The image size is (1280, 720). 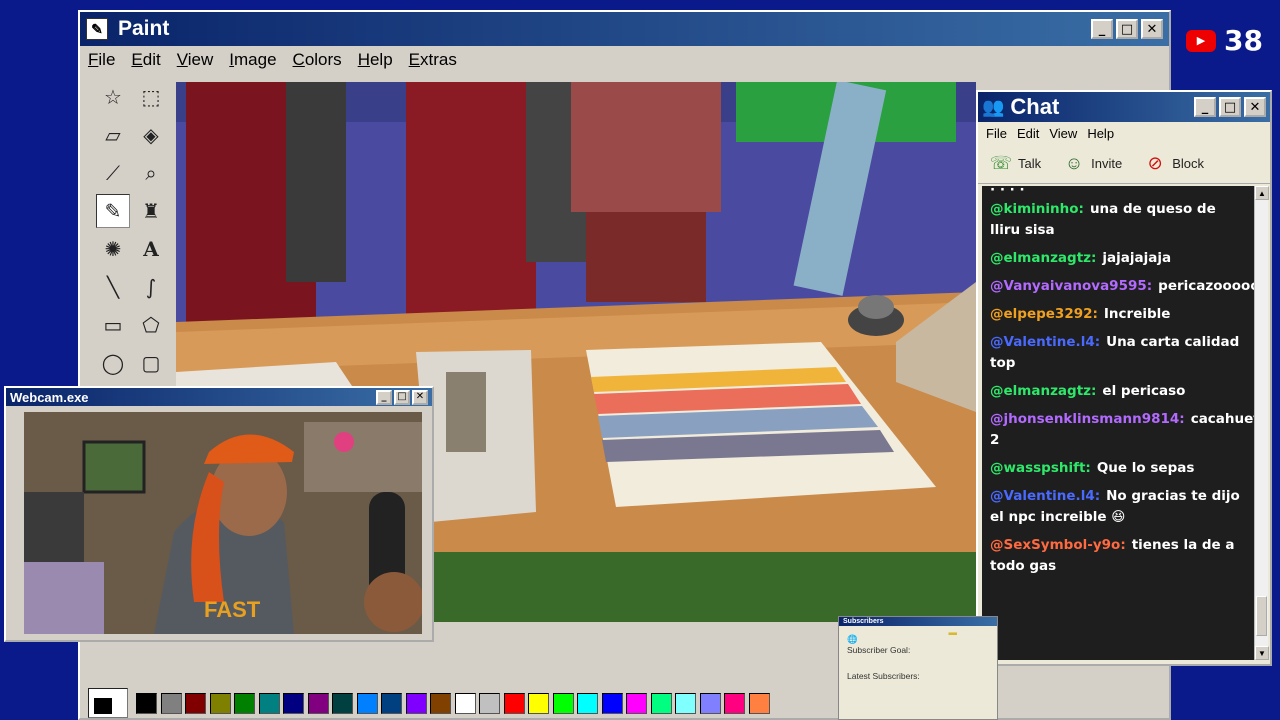 What do you see at coordinates (145, 60) in the screenshot?
I see `menu-edit: Edit` at bounding box center [145, 60].